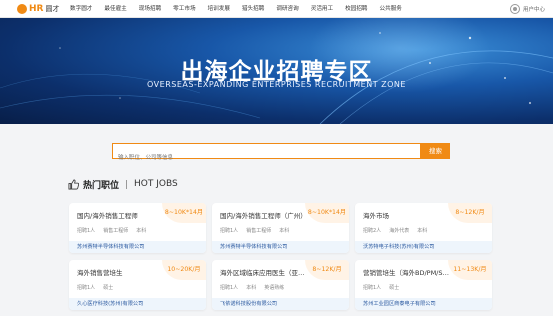 The image size is (553, 316). Describe the element at coordinates (274, 288) in the screenshot. I see `job-tag: 英语熟练` at that location.